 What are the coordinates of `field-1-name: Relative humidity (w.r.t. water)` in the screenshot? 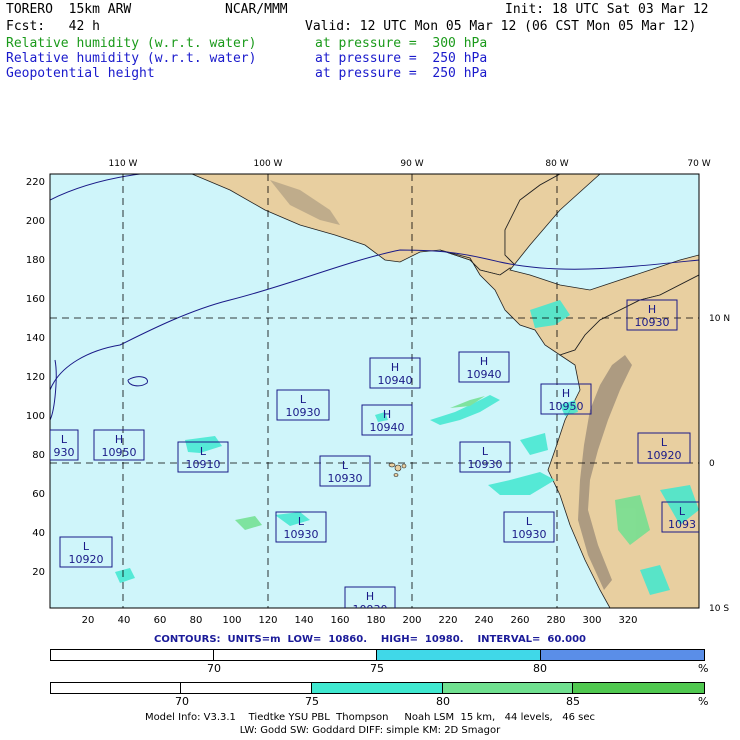 It's located at (131, 43).